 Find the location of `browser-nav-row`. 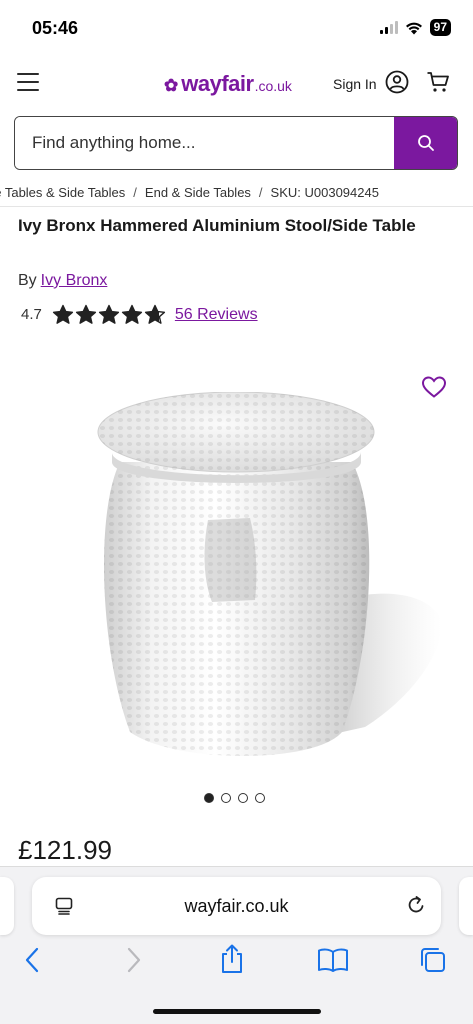

browser-nav-row is located at coordinates (236, 966).